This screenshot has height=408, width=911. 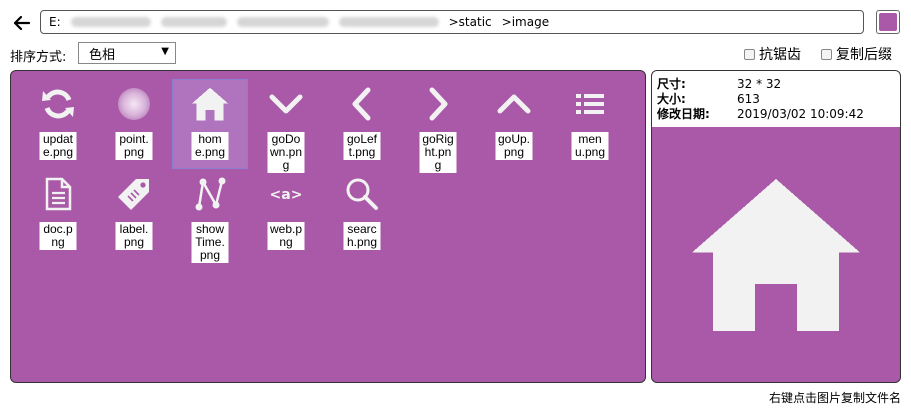 I want to click on image-tile: home.png, so click(x=210, y=124).